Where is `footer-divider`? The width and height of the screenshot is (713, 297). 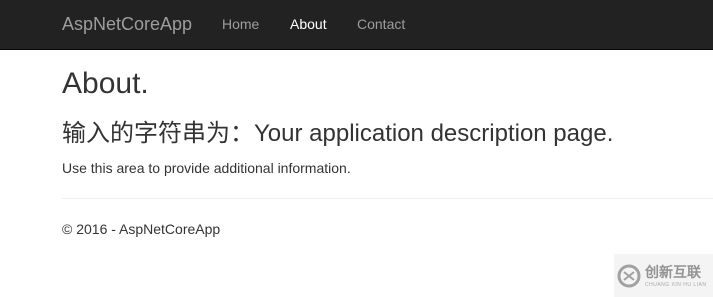
footer-divider is located at coordinates (387, 198).